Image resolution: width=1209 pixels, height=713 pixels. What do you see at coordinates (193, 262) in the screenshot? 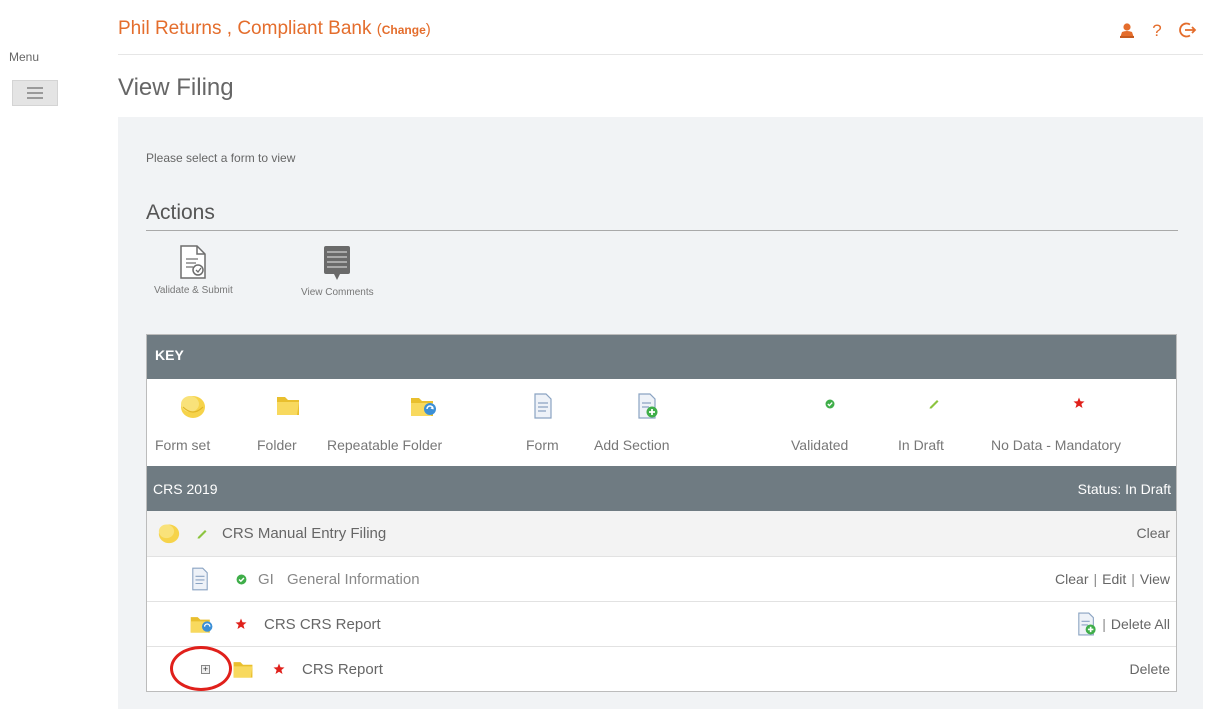
I see `validate-submit-icon` at bounding box center [193, 262].